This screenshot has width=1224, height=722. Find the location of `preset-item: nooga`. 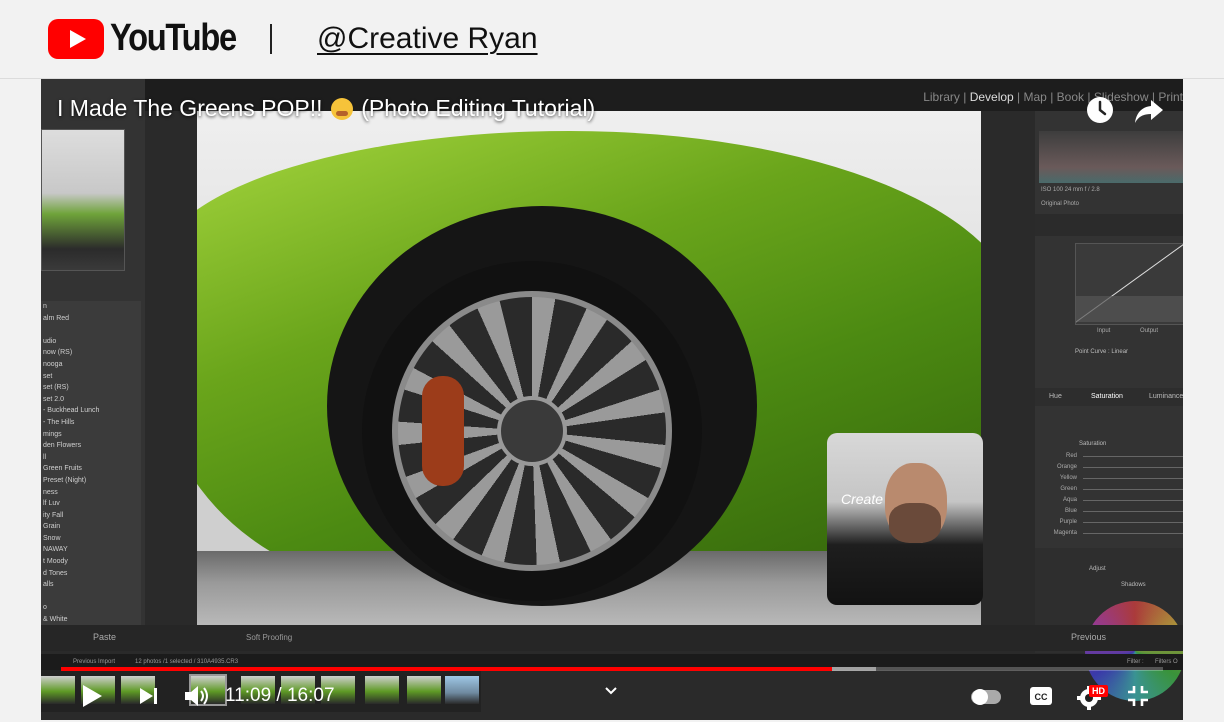

preset-item: nooga is located at coordinates (53, 364).